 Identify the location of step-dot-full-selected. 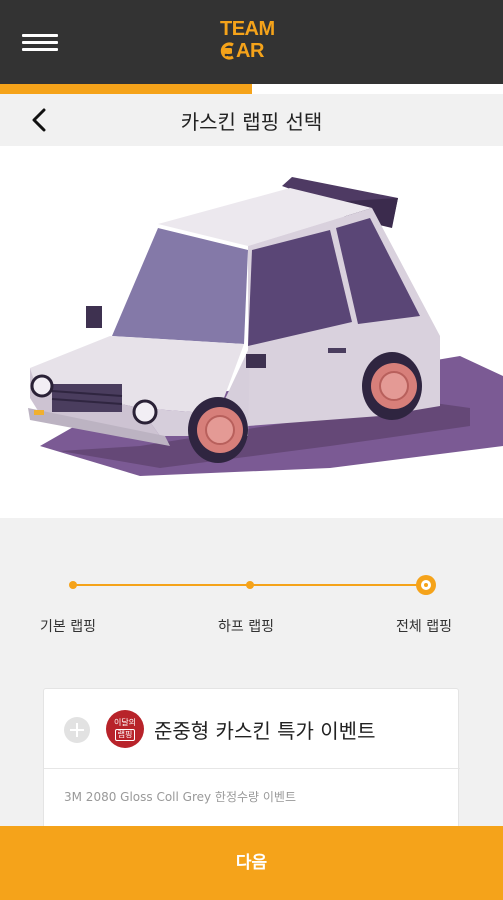
(426, 585).